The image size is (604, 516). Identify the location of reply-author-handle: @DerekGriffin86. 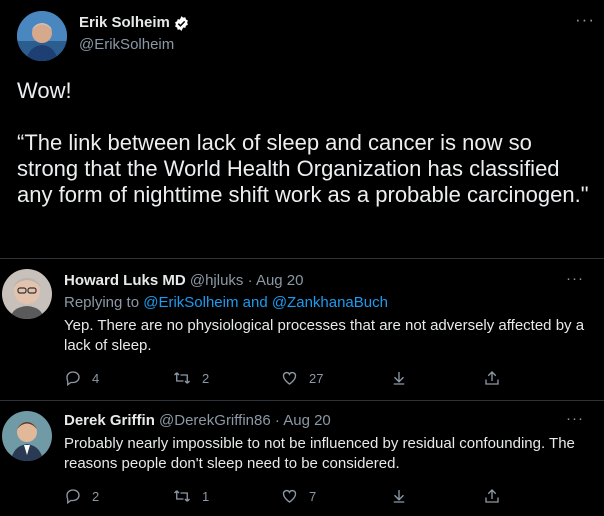
(215, 420).